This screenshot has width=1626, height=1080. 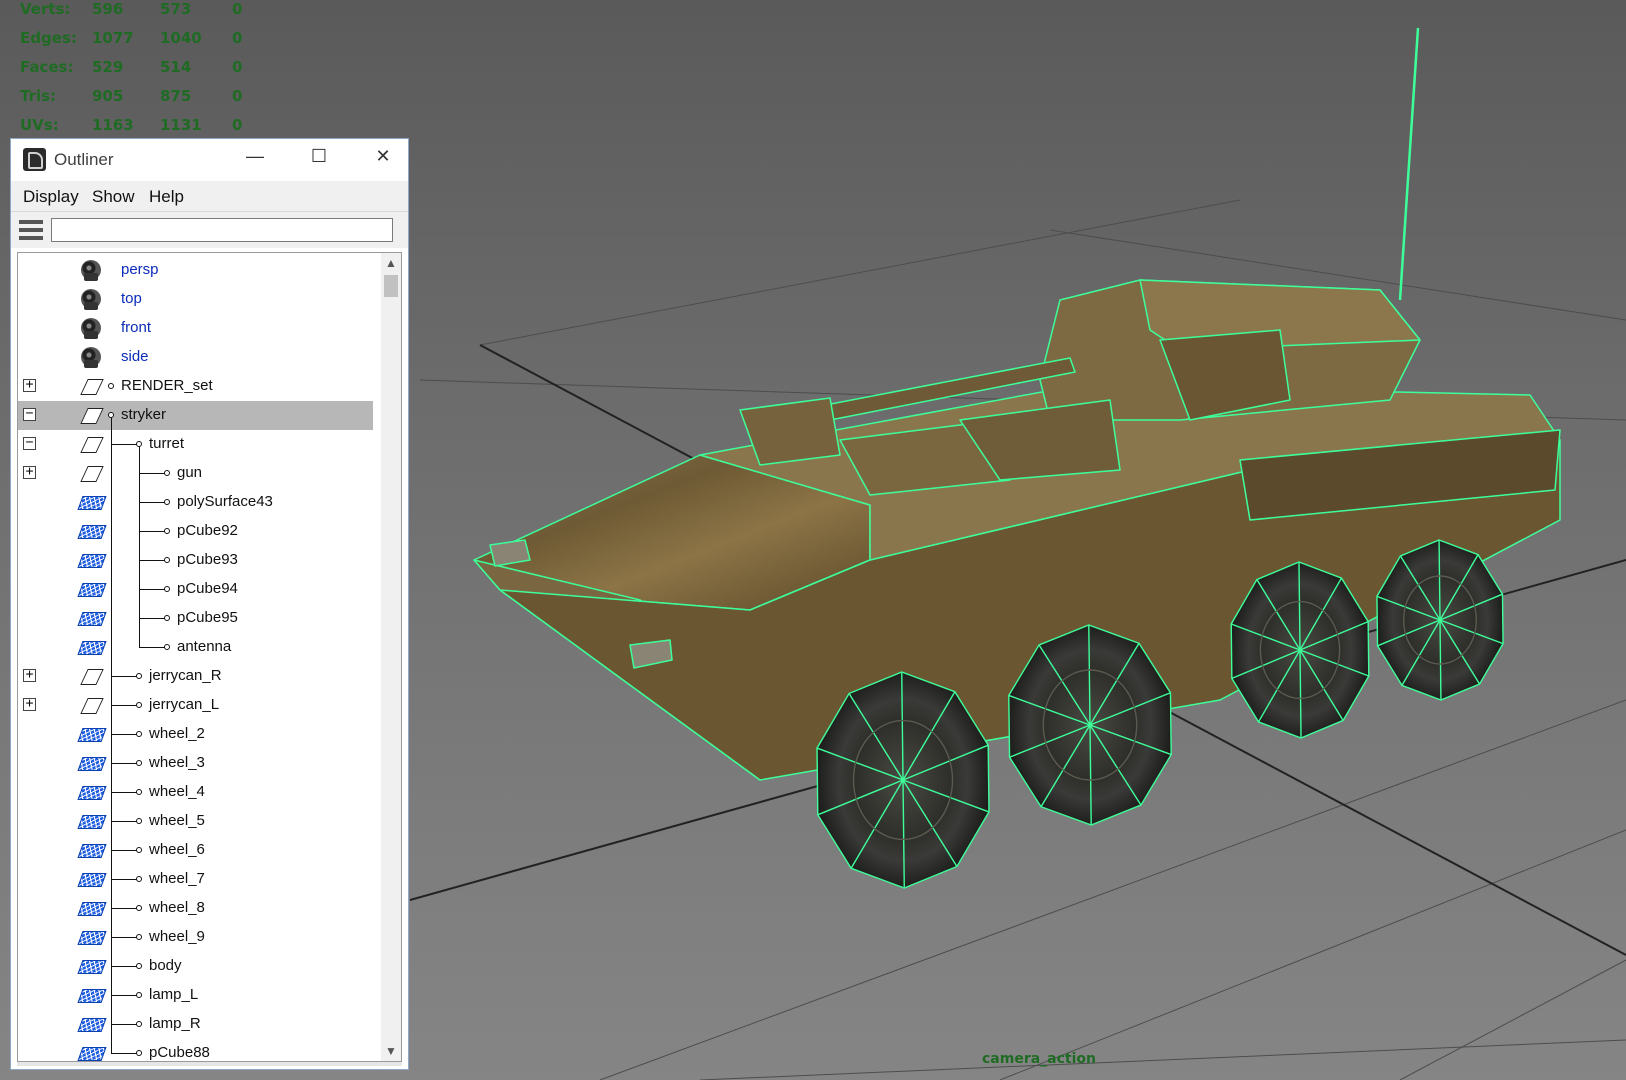 I want to click on outliner-row-lamp-l: lamp_L, so click(x=195, y=995).